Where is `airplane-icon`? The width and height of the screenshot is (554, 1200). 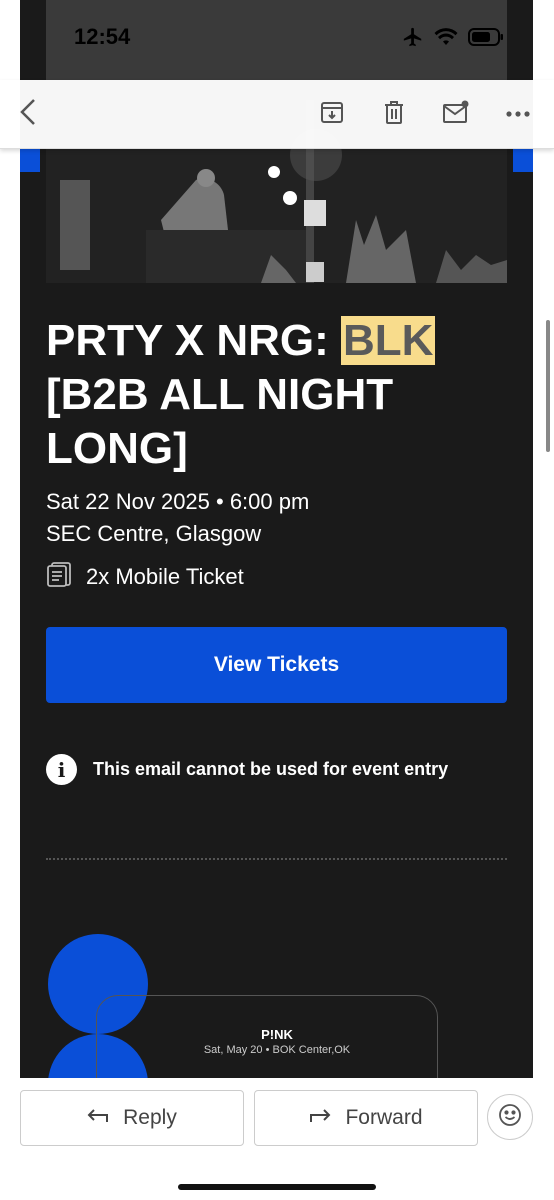
airplane-icon is located at coordinates (413, 39).